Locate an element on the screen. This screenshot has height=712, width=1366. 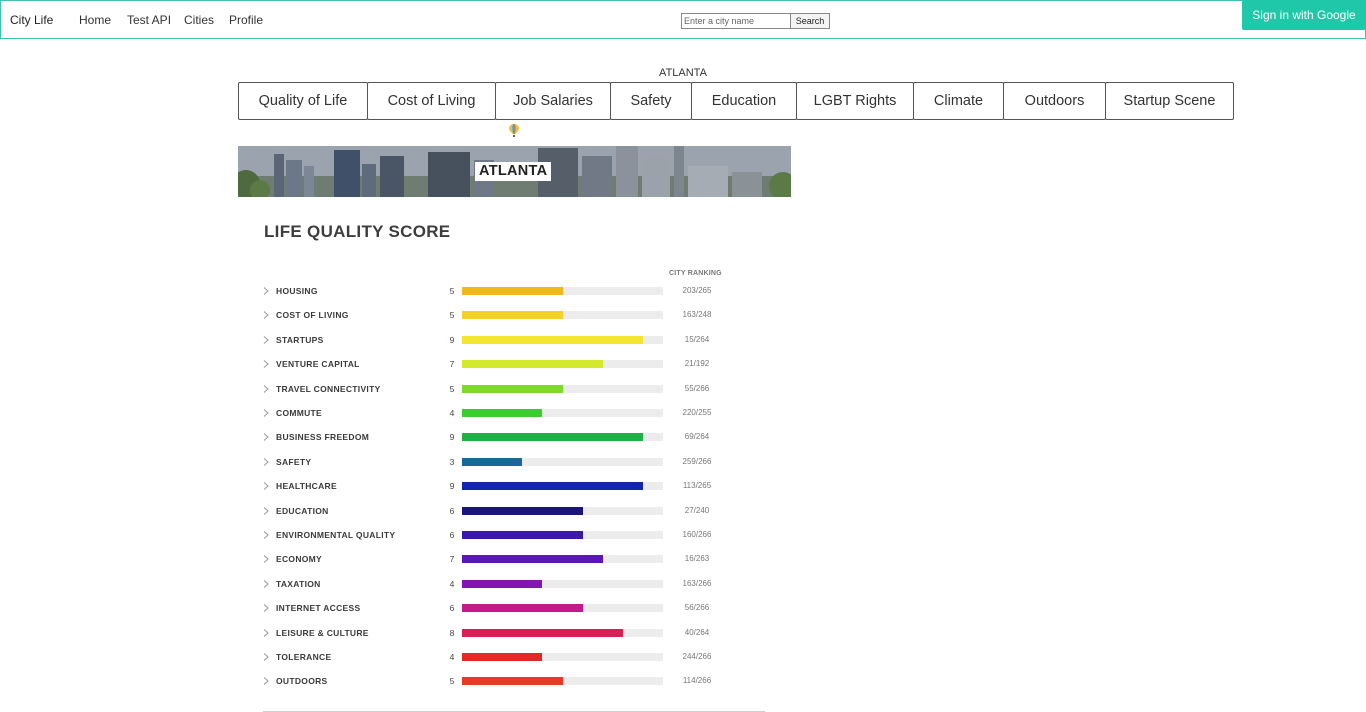
score-category-label: TRAVEL CONNECTIVITY is located at coordinates (328, 388).